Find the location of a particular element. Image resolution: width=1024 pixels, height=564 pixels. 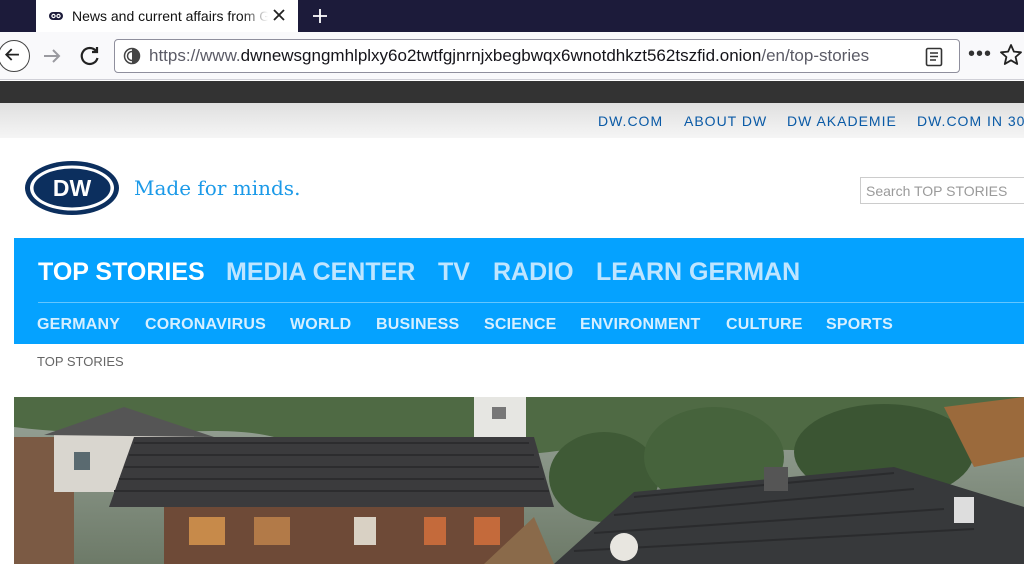

nav-tv: TV is located at coordinates (454, 272).